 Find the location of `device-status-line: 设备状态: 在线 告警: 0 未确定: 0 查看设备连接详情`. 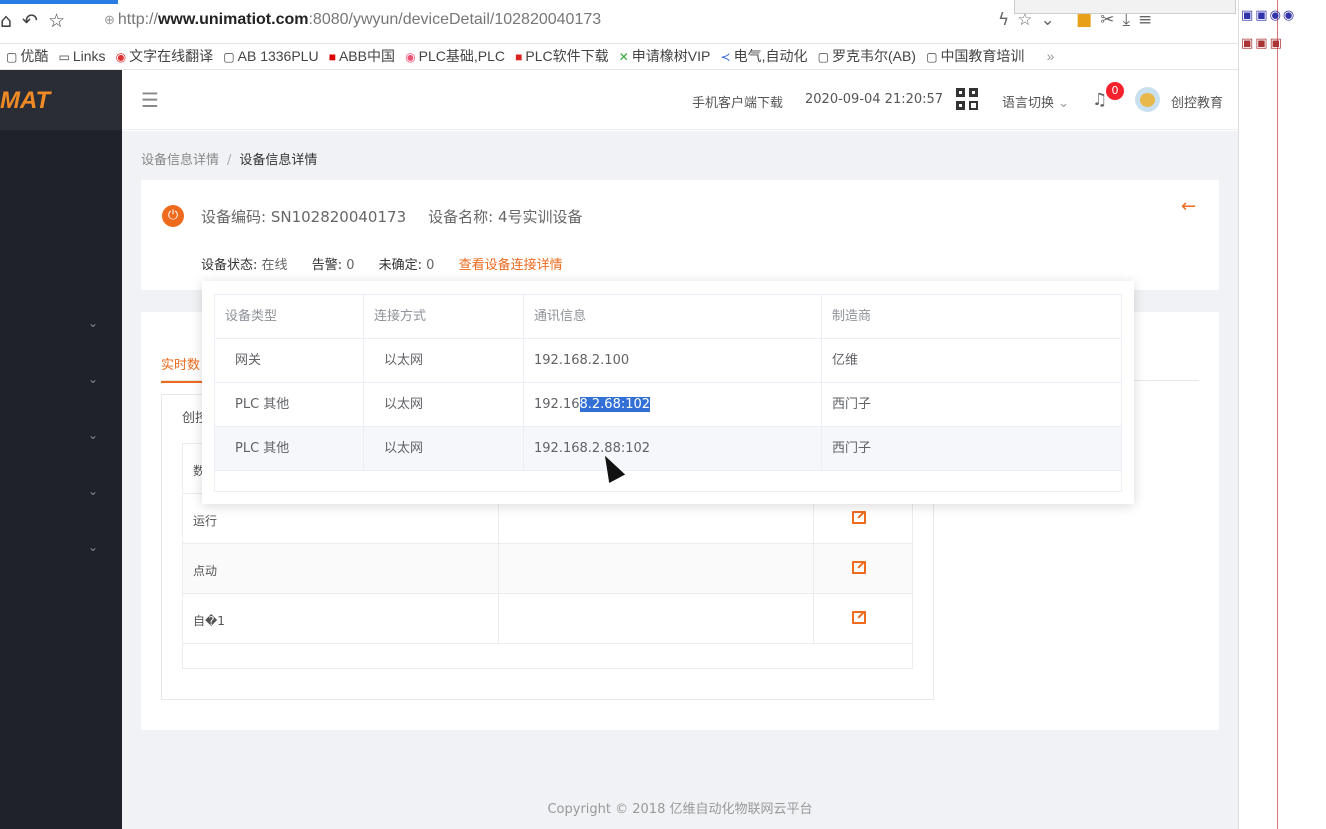

device-status-line: 设备状态: 在线 告警: 0 未确定: 0 查看设备连接详情 is located at coordinates (382, 263).